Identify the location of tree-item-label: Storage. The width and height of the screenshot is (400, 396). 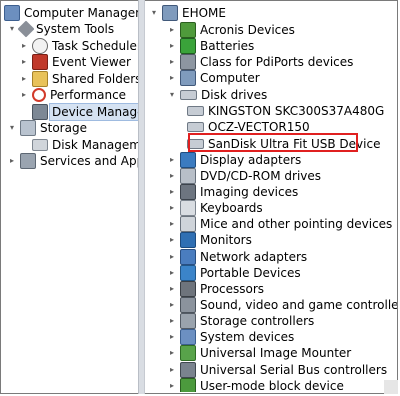
(63, 128).